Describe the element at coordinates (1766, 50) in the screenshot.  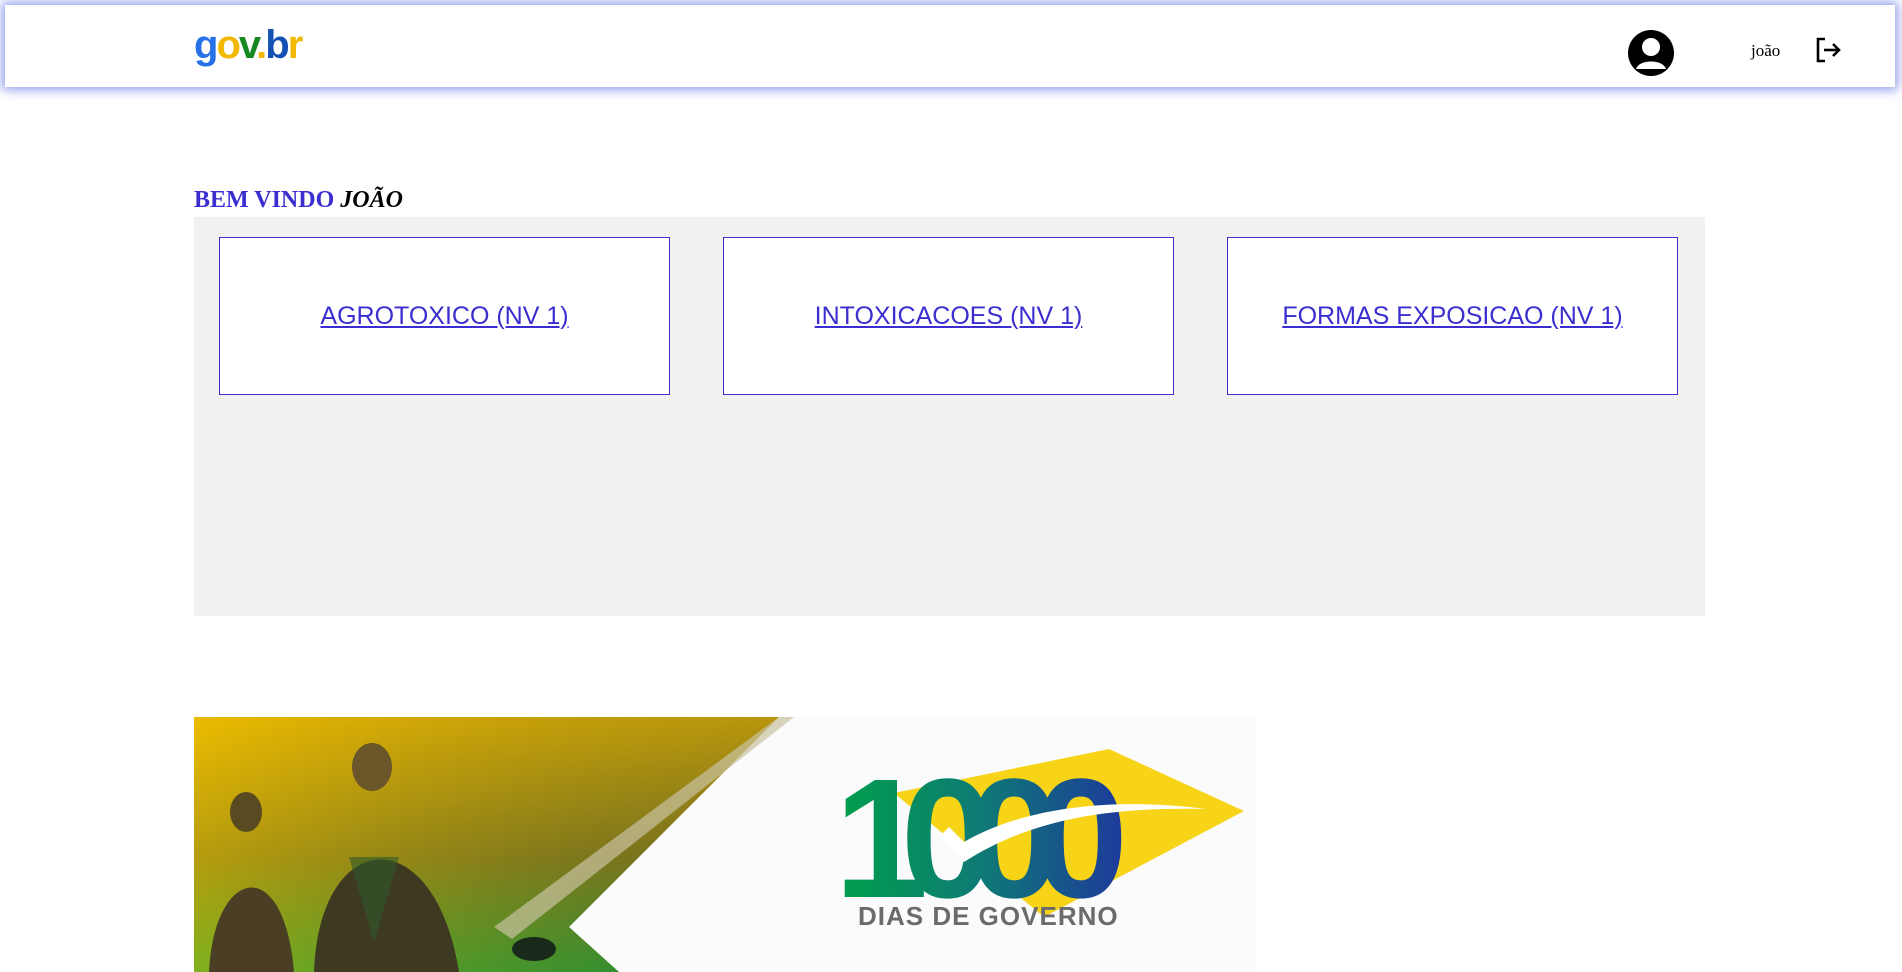
I see `user-name: joão` at that location.